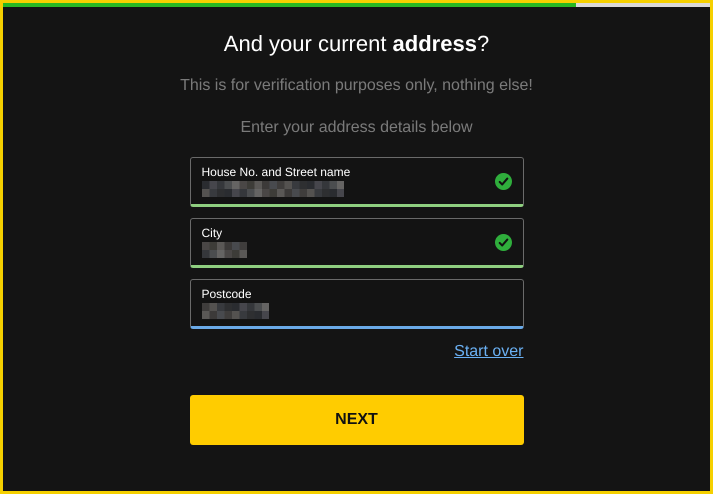 Image resolution: width=713 pixels, height=494 pixels. What do you see at coordinates (276, 172) in the screenshot?
I see `field-label: House No. and Street name` at bounding box center [276, 172].